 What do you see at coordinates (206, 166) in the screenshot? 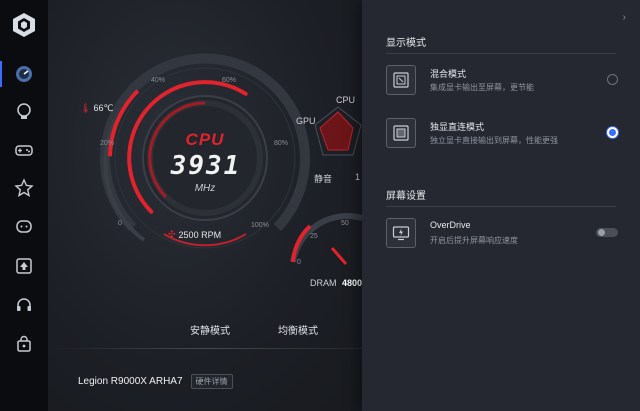
I see `cpu-frequency-value: 3931` at bounding box center [206, 166].